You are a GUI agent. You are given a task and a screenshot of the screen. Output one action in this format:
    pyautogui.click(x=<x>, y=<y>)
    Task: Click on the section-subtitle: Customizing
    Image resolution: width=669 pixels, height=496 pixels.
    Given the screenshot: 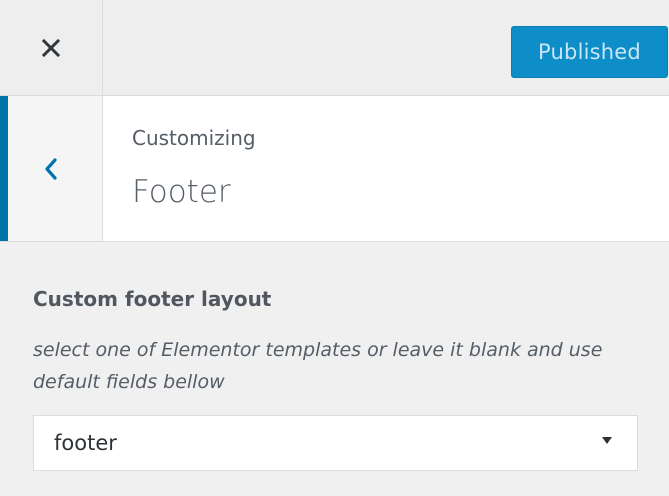 What is the action you would take?
    pyautogui.click(x=194, y=138)
    